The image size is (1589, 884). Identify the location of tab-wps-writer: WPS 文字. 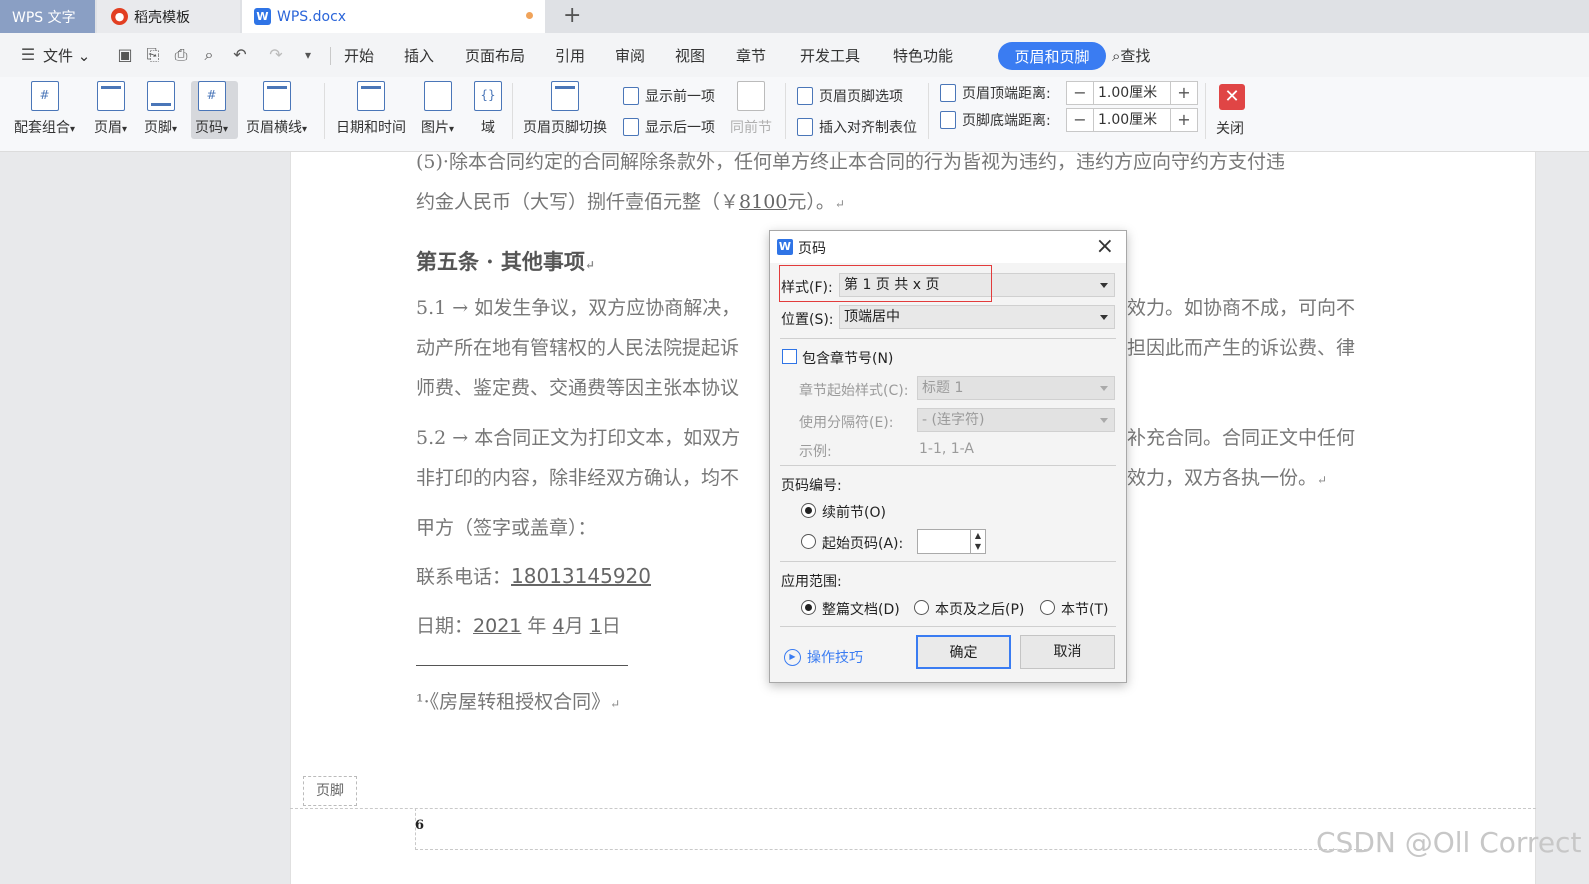
(47, 16).